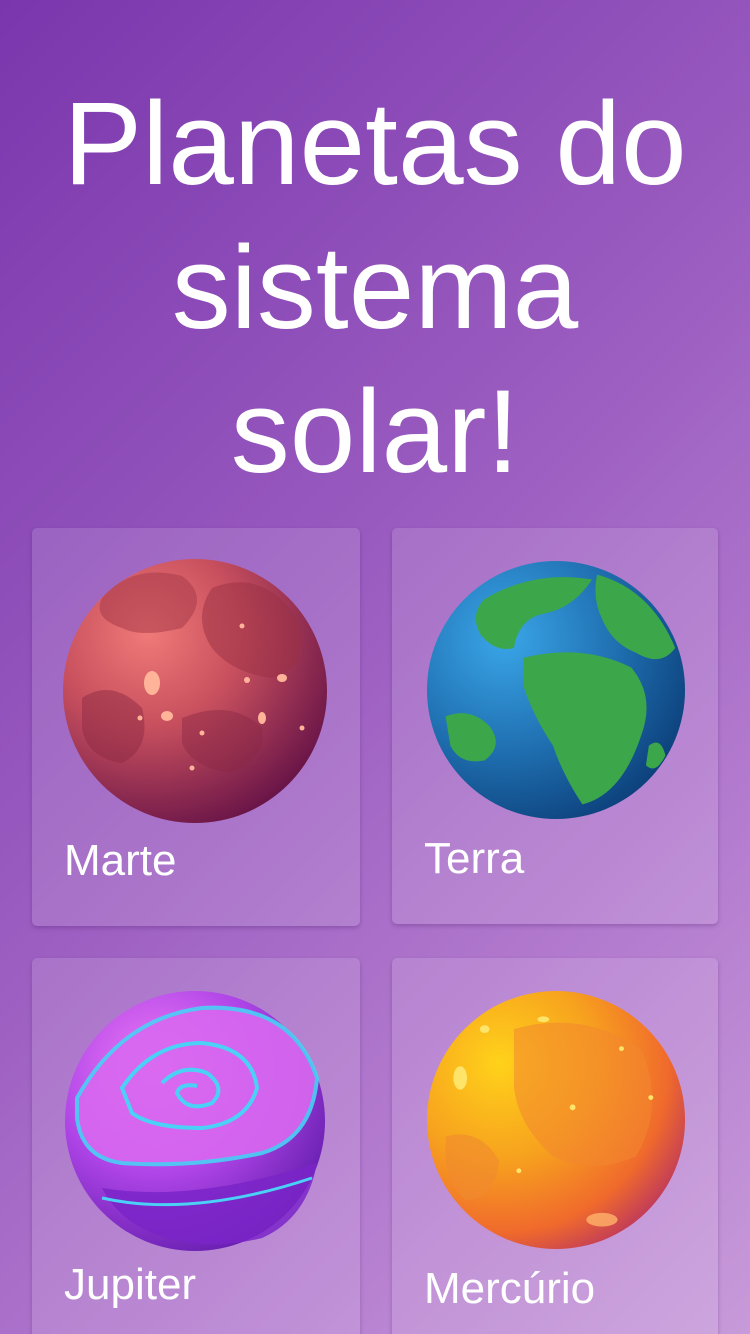 This screenshot has height=1334, width=750. What do you see at coordinates (195, 691) in the screenshot?
I see `mars-planet-icon` at bounding box center [195, 691].